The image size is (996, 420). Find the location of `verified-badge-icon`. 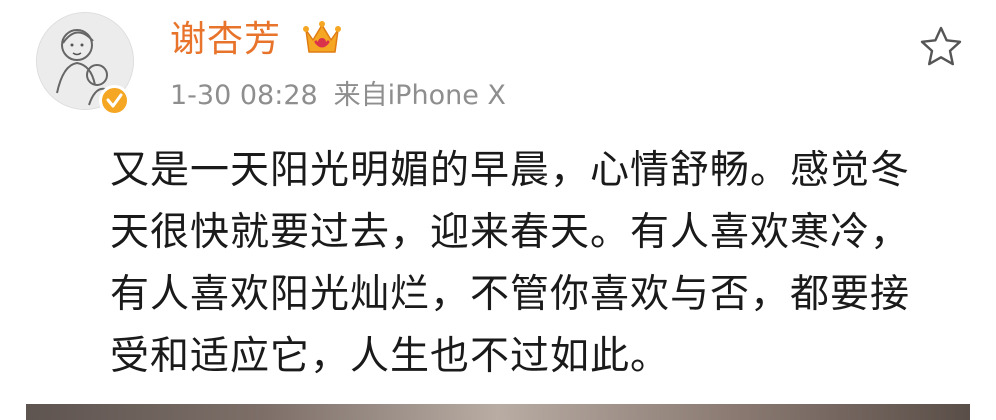

verified-badge-icon is located at coordinates (114, 100).